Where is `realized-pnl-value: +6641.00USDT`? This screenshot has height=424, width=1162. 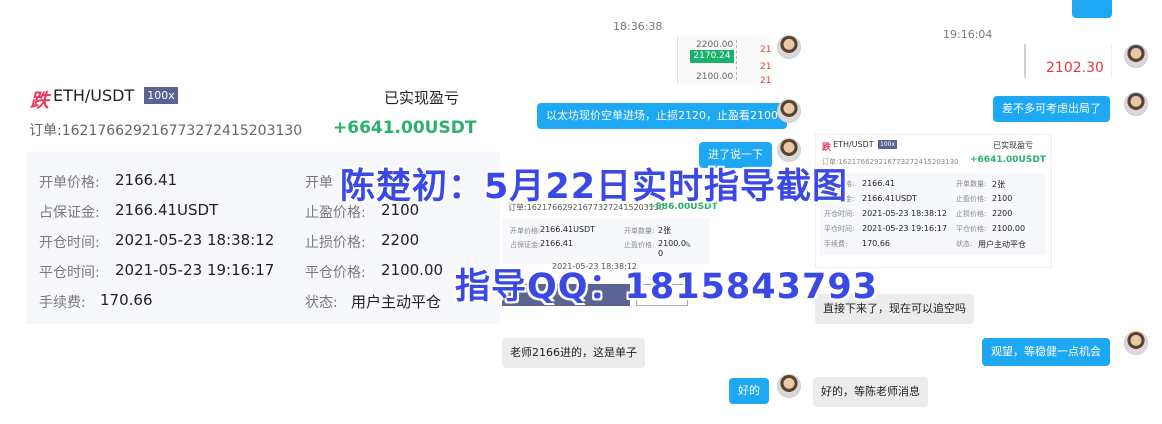
realized-pnl-value: +6641.00USDT is located at coordinates (405, 128).